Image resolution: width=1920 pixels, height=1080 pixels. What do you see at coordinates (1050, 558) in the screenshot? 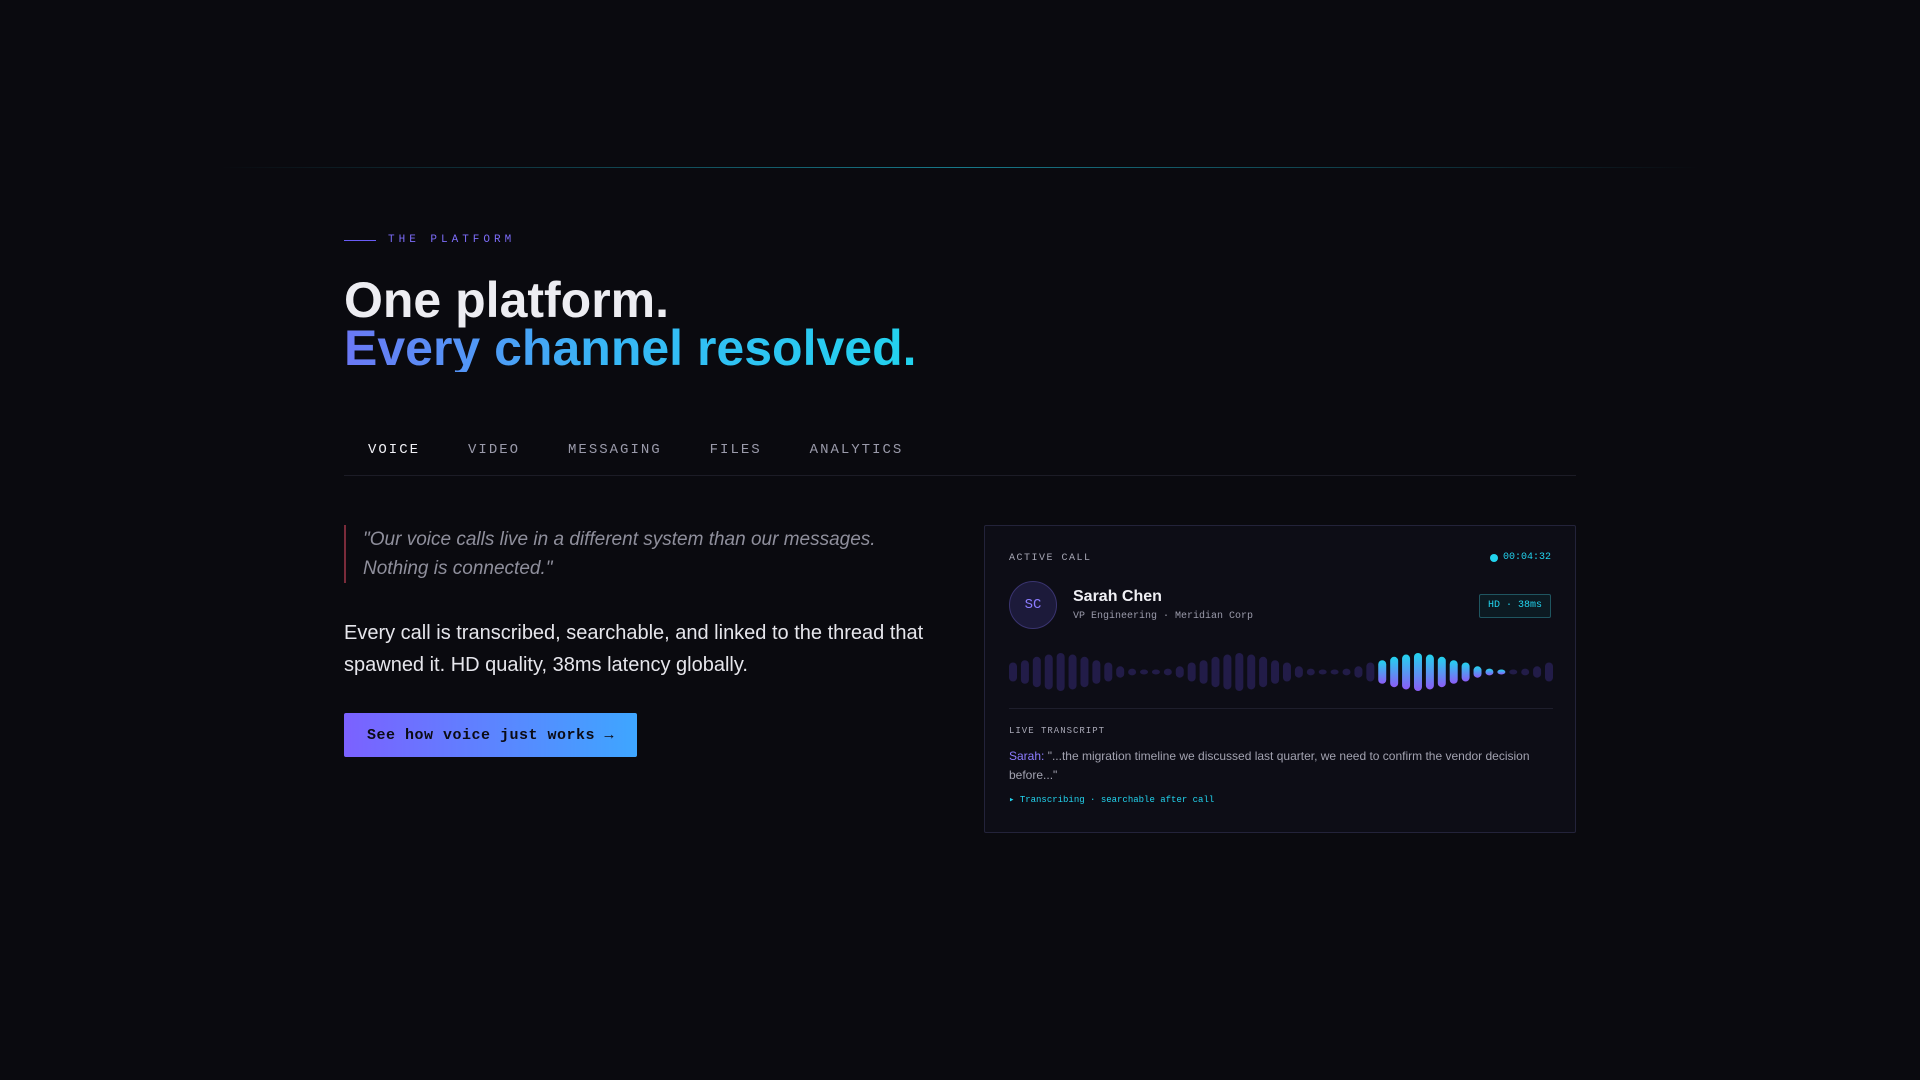
I see `active-call-label: ACTIVE CALL` at bounding box center [1050, 558].